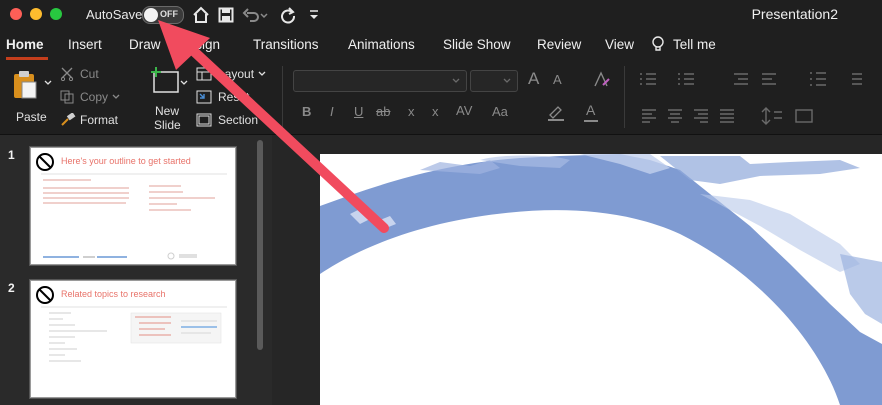  I want to click on annotation-arrow, so click(273, 126).